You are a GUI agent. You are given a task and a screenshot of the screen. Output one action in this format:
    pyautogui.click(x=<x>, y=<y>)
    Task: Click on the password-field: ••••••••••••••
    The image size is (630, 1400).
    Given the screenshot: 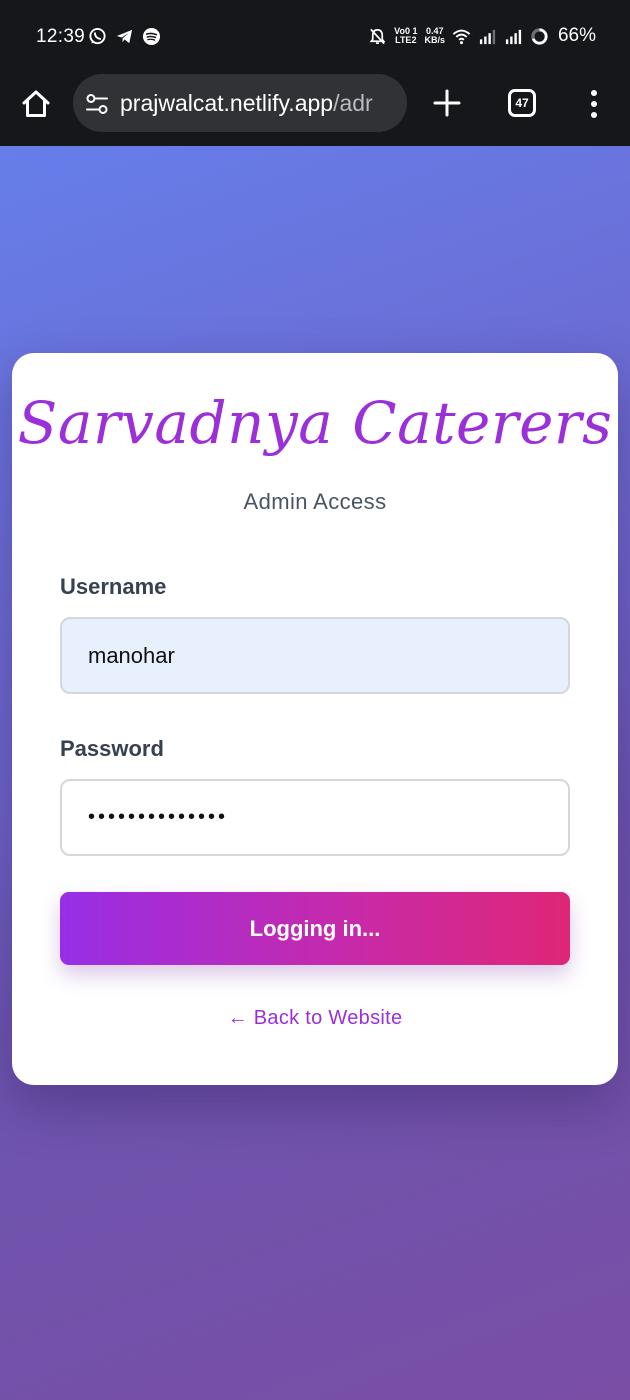 What is the action you would take?
    pyautogui.click(x=315, y=817)
    